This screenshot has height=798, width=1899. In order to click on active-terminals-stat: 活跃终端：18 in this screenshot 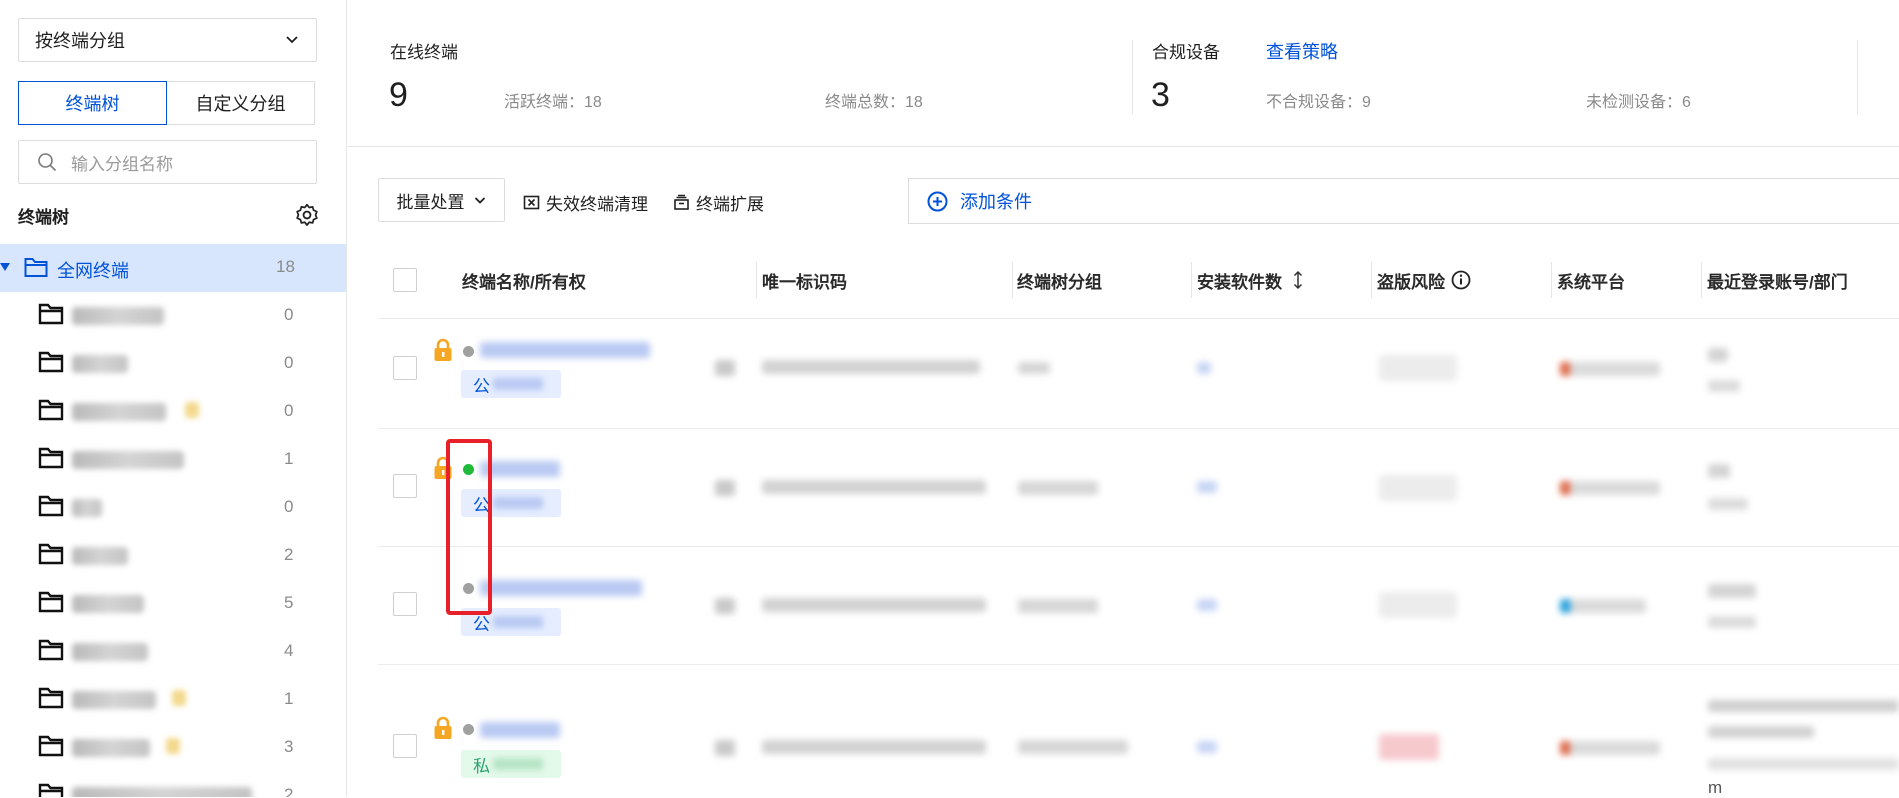, I will do `click(553, 102)`.